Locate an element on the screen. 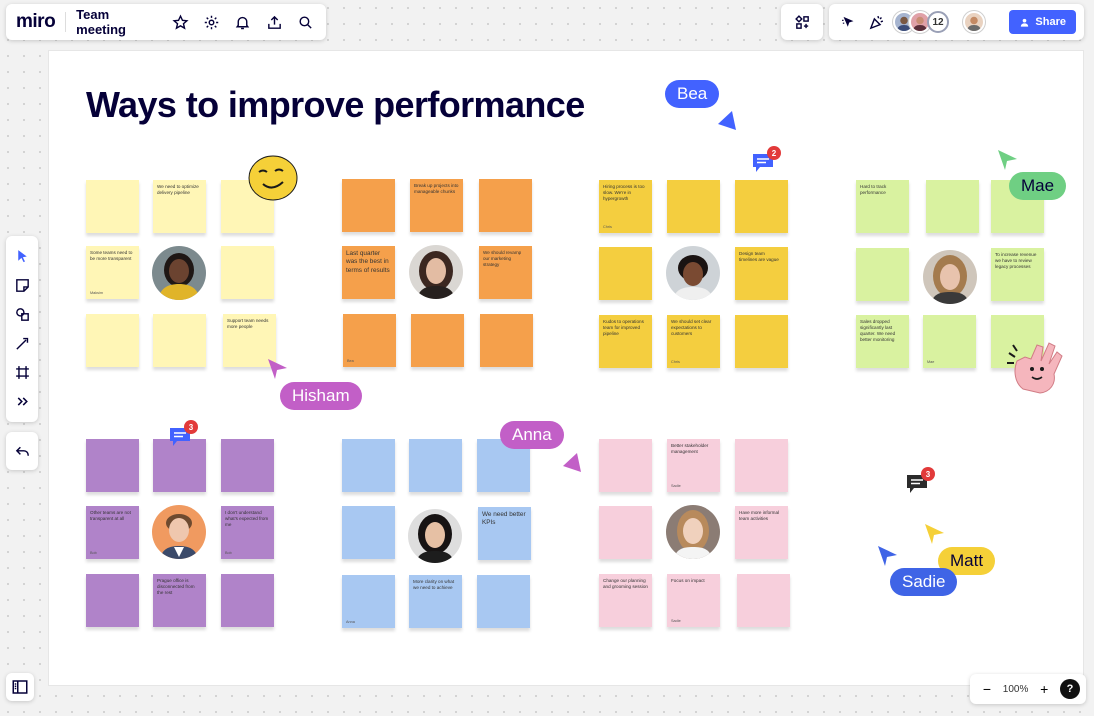 The width and height of the screenshot is (1094, 716). undo-panel is located at coordinates (22, 451).